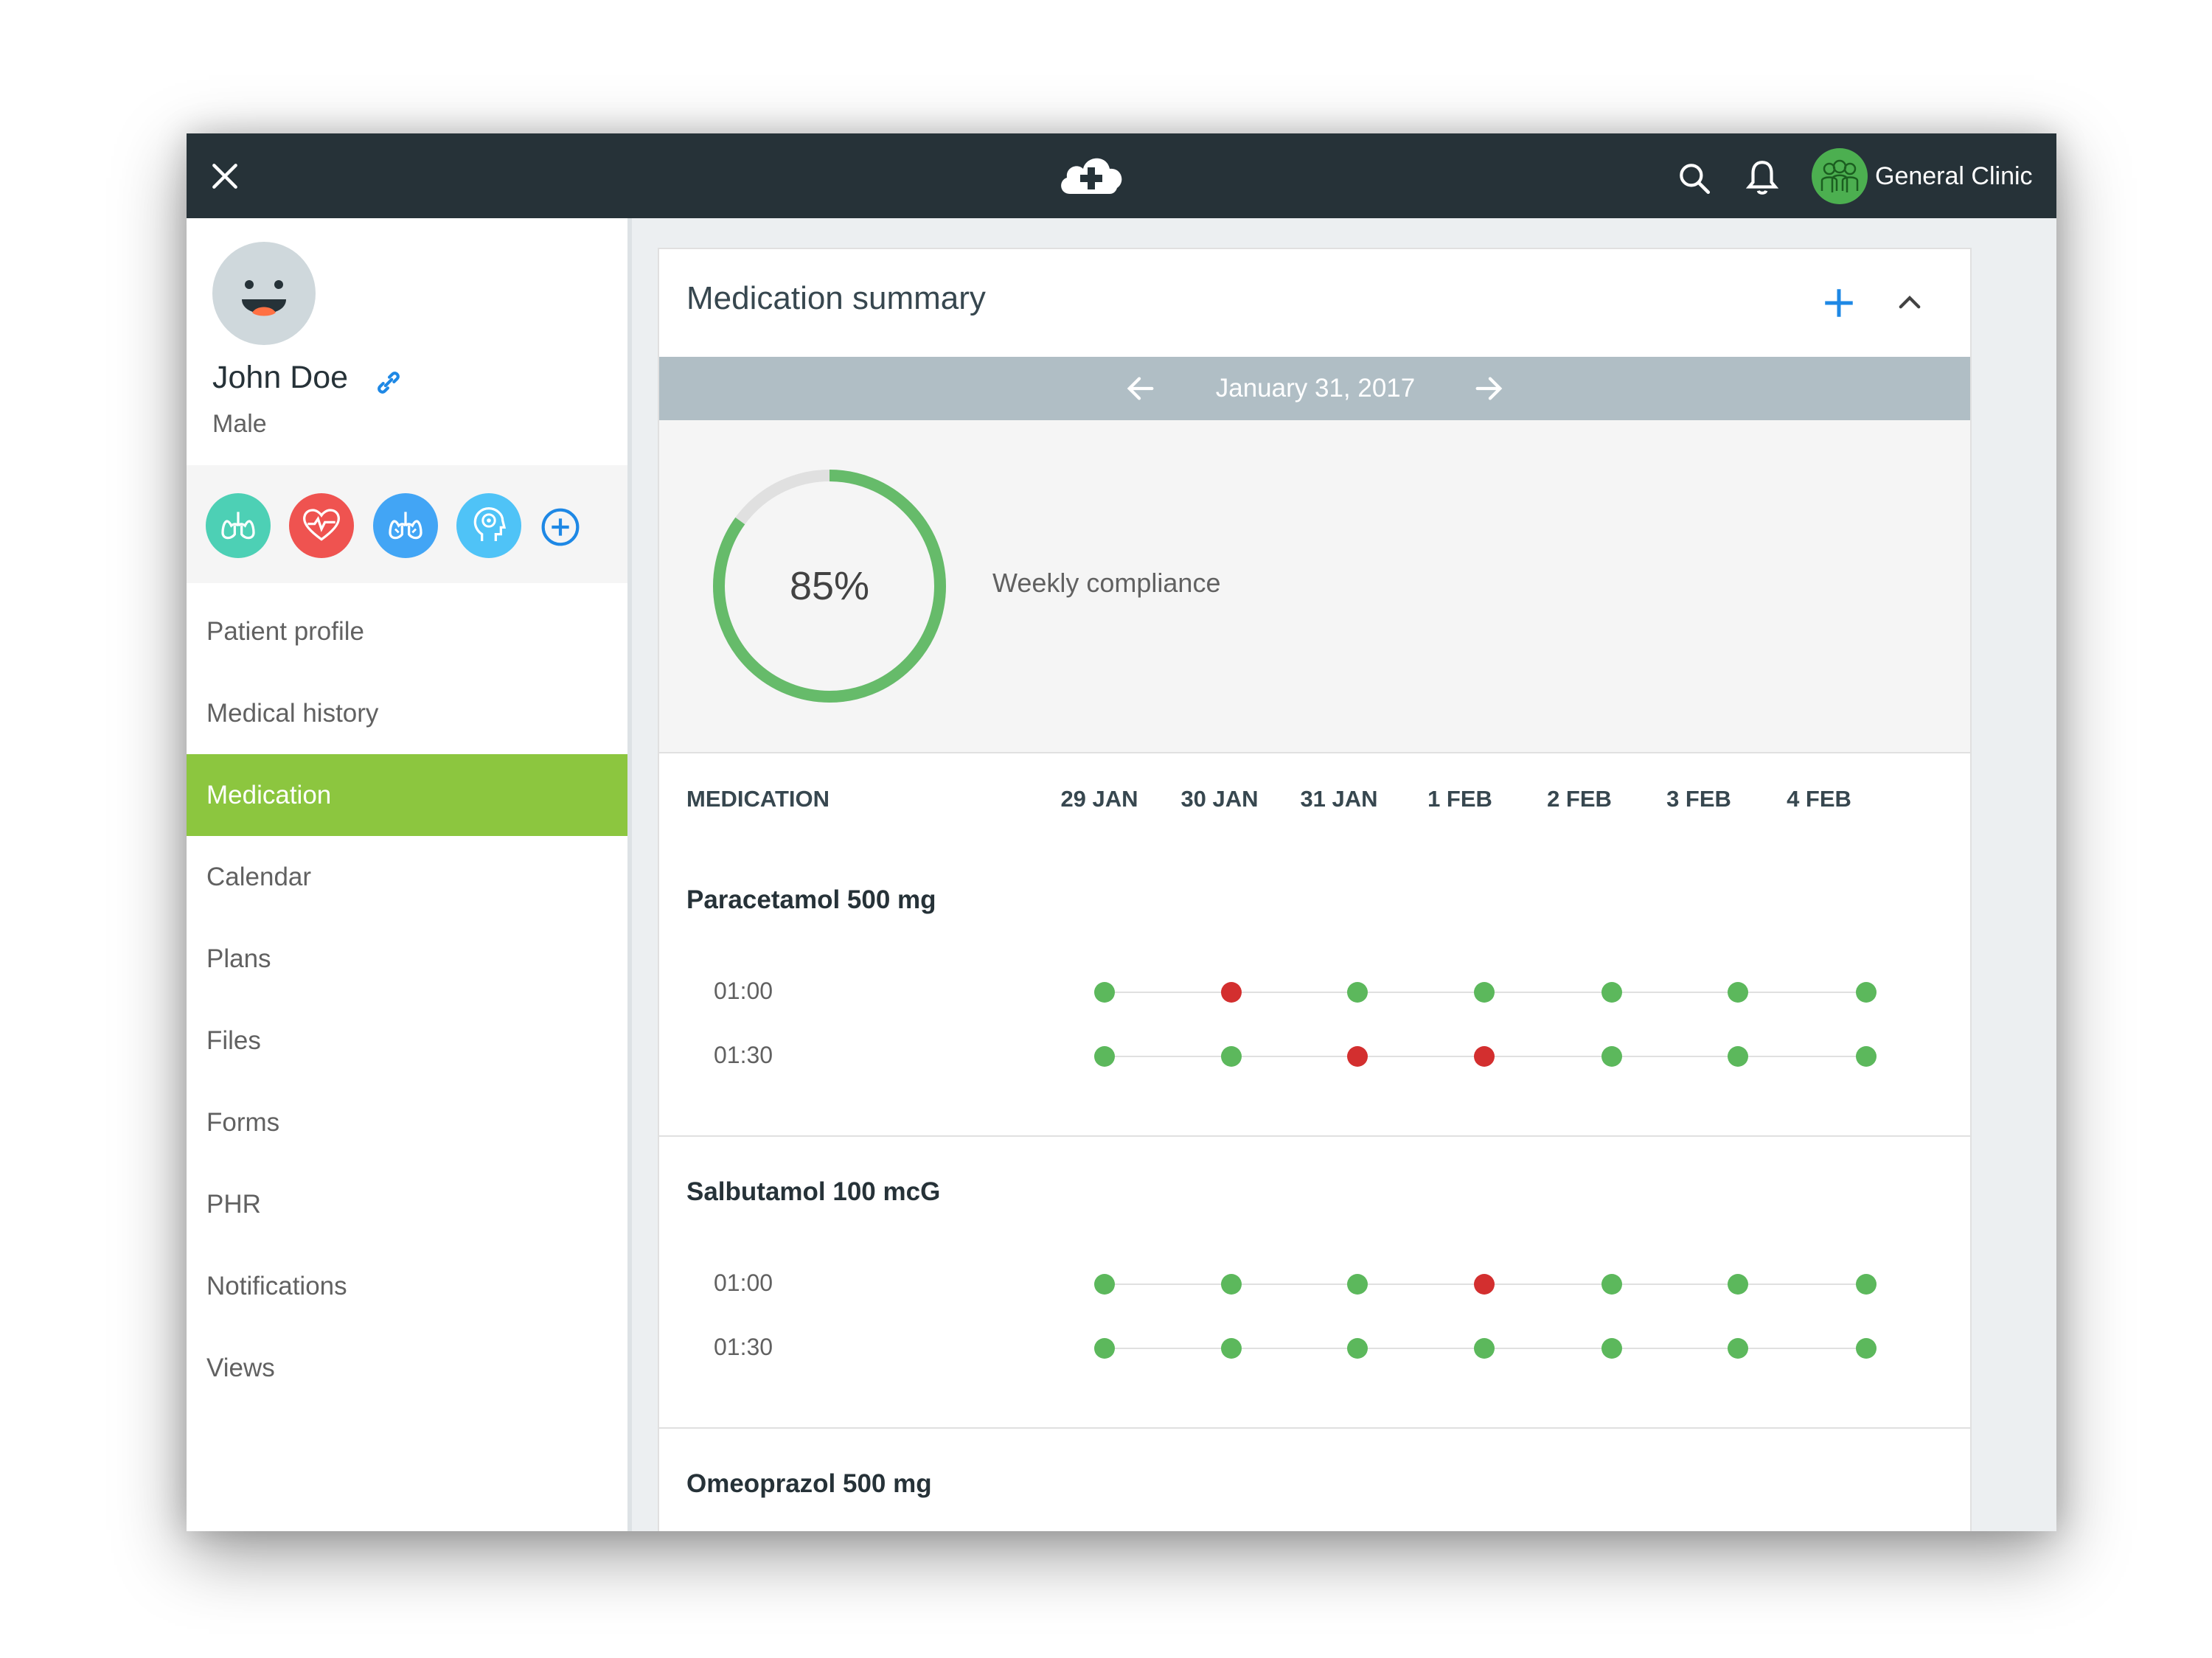 The width and height of the screenshot is (2212, 1658). I want to click on smiley-face-icon, so click(264, 293).